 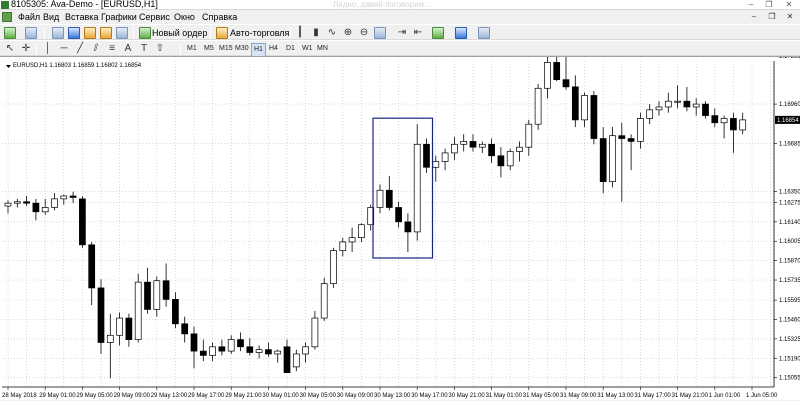 I want to click on periods-icon, so click(x=461, y=33).